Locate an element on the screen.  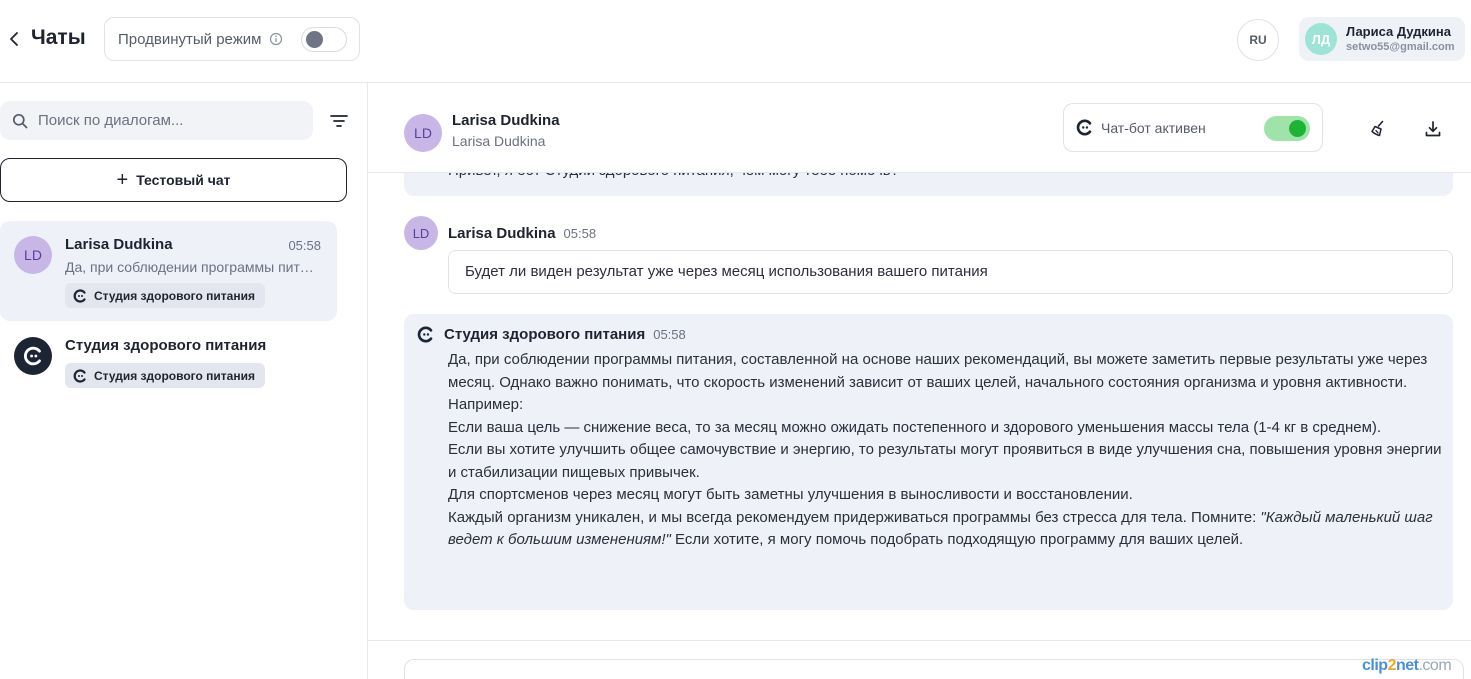
search-box is located at coordinates (156, 120).